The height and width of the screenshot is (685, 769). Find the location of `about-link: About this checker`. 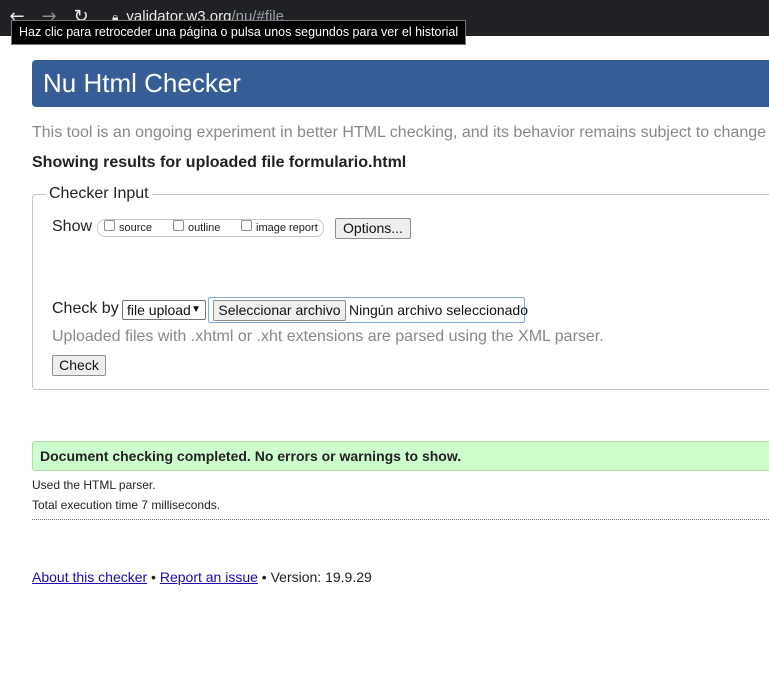

about-link: About this checker is located at coordinates (89, 577).